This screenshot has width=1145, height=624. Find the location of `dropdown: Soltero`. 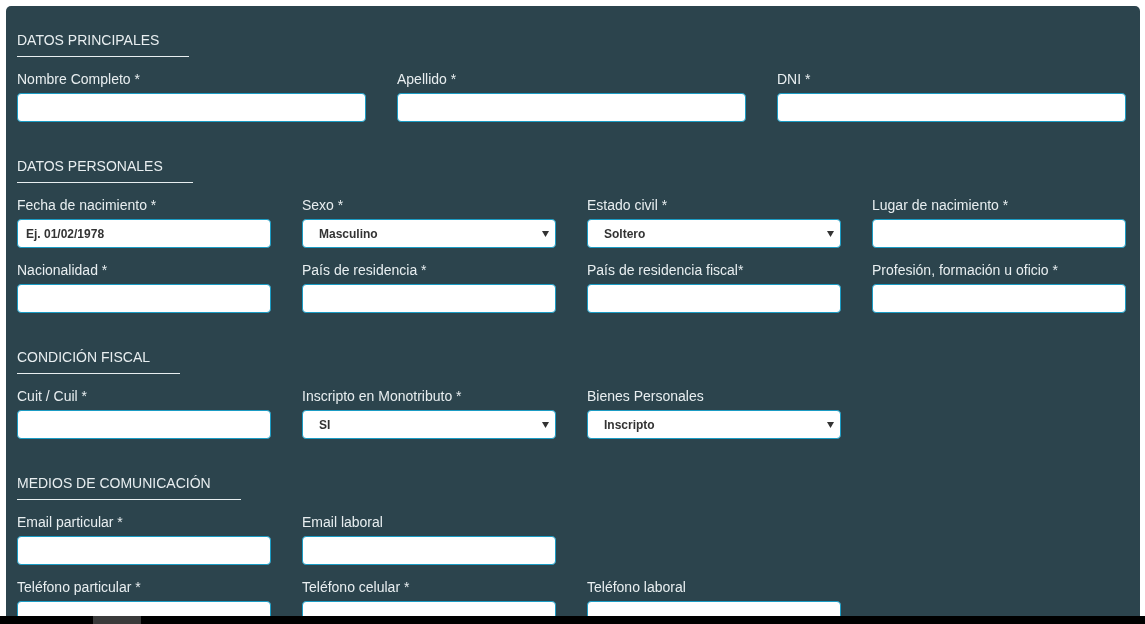

dropdown: Soltero is located at coordinates (714, 233).